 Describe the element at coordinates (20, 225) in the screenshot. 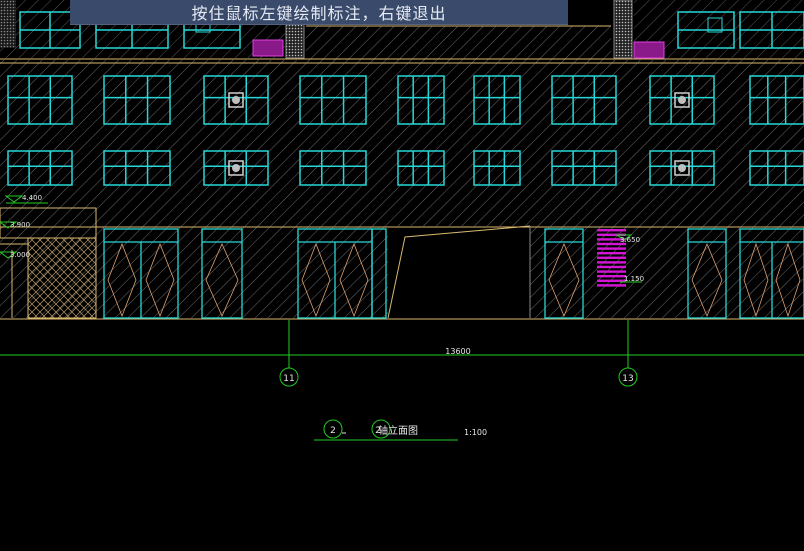

I see `elev-left-mid: 3.900` at that location.